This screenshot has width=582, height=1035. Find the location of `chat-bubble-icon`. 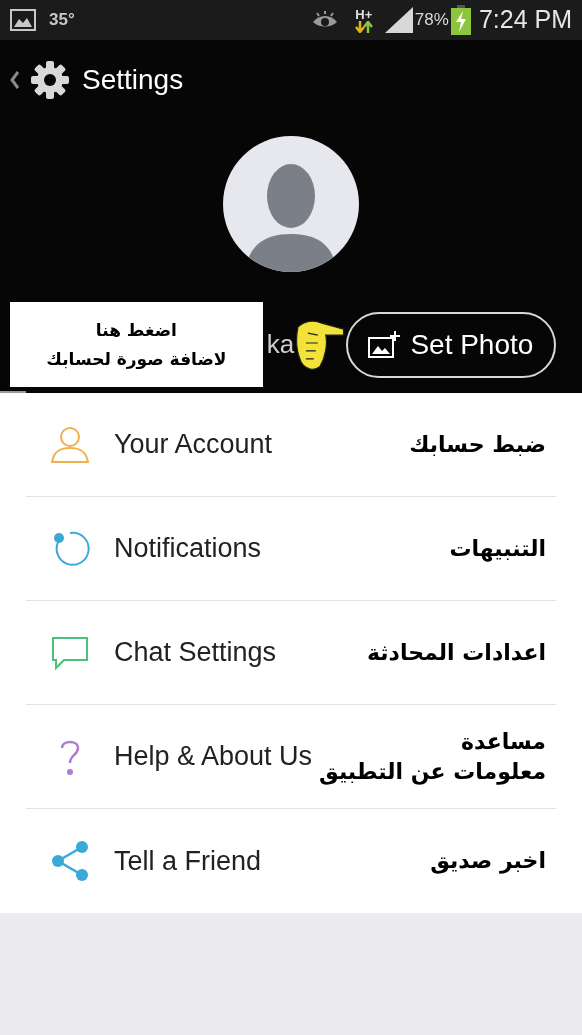

chat-bubble-icon is located at coordinates (70, 652).